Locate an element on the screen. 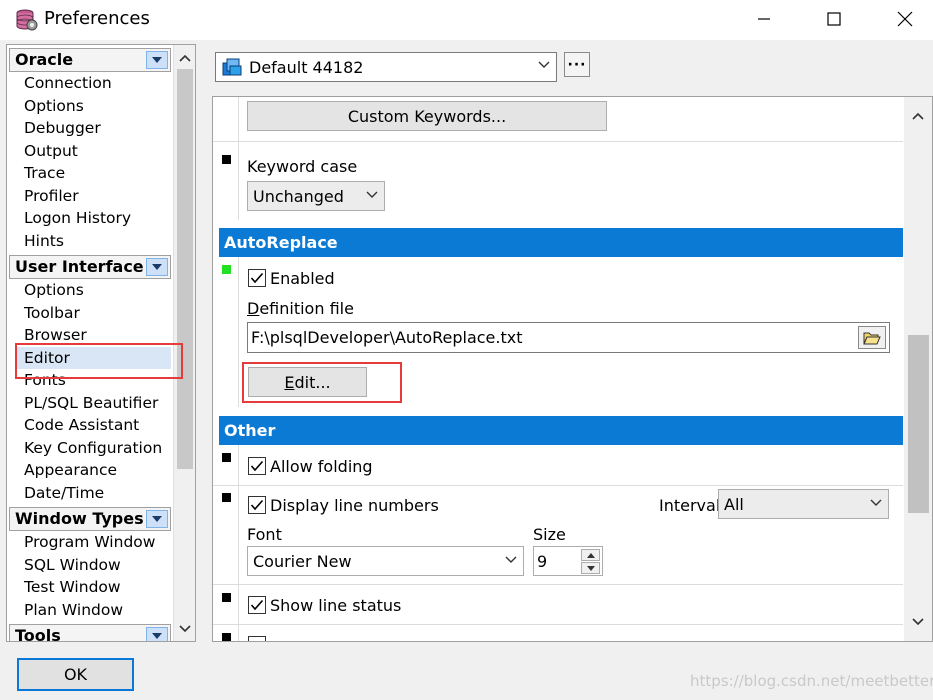  watermark: https://blog.csdn.net/meetbetterhc is located at coordinates (811, 681).